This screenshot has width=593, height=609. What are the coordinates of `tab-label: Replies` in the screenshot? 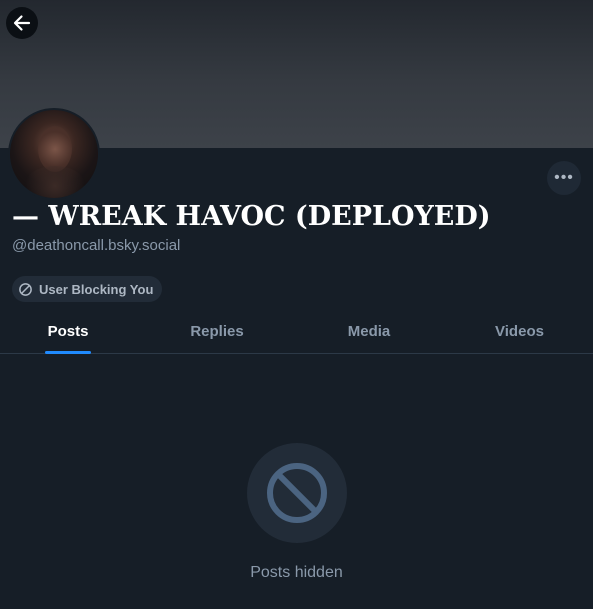 It's located at (217, 331).